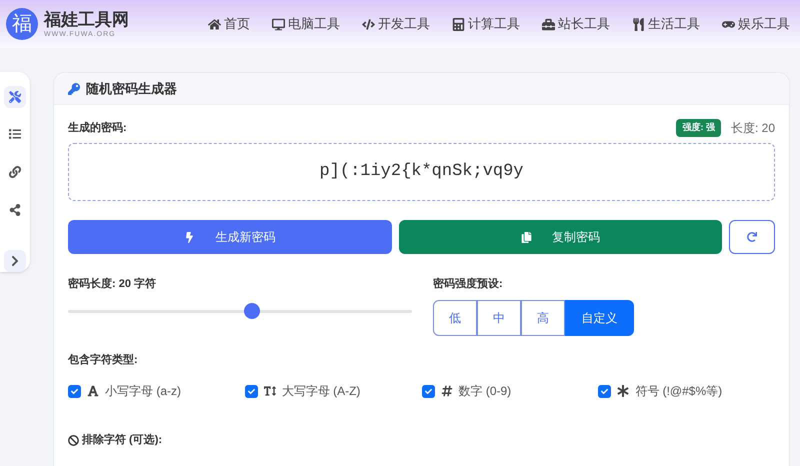 This screenshot has width=800, height=466. What do you see at coordinates (560, 237) in the screenshot?
I see `copy-button: 复制密码` at bounding box center [560, 237].